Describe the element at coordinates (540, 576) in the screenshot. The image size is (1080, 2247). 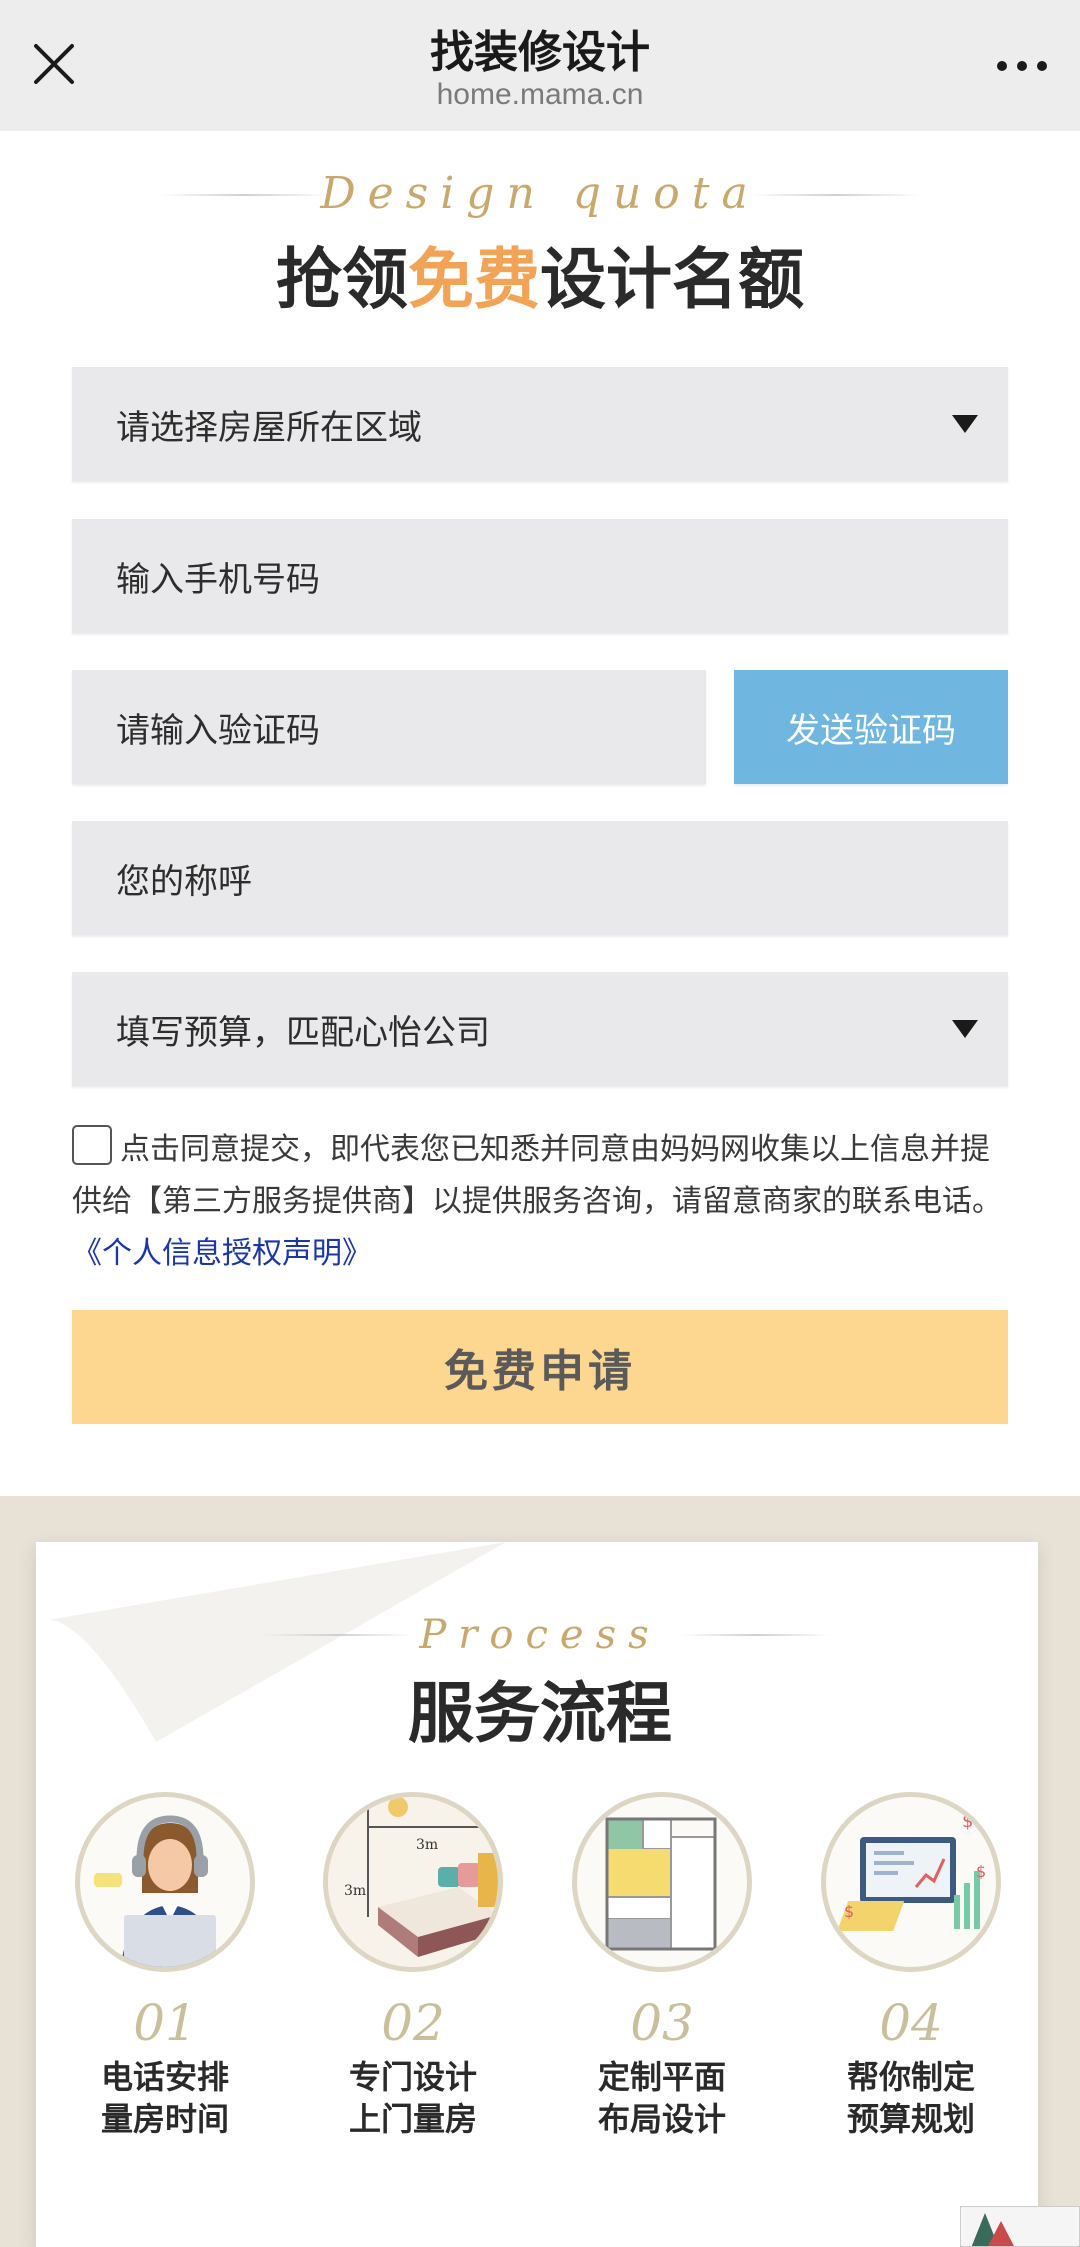
I see `phone-input: 输入手机号码` at that location.